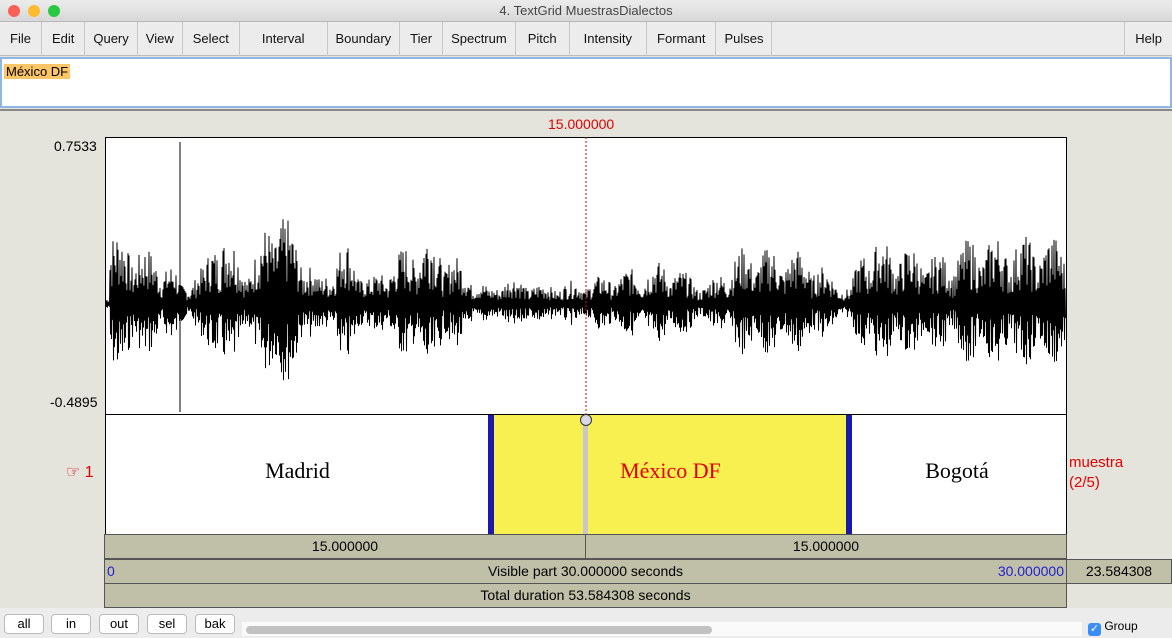  I want to click on duration-left: 15.000000, so click(345, 546).